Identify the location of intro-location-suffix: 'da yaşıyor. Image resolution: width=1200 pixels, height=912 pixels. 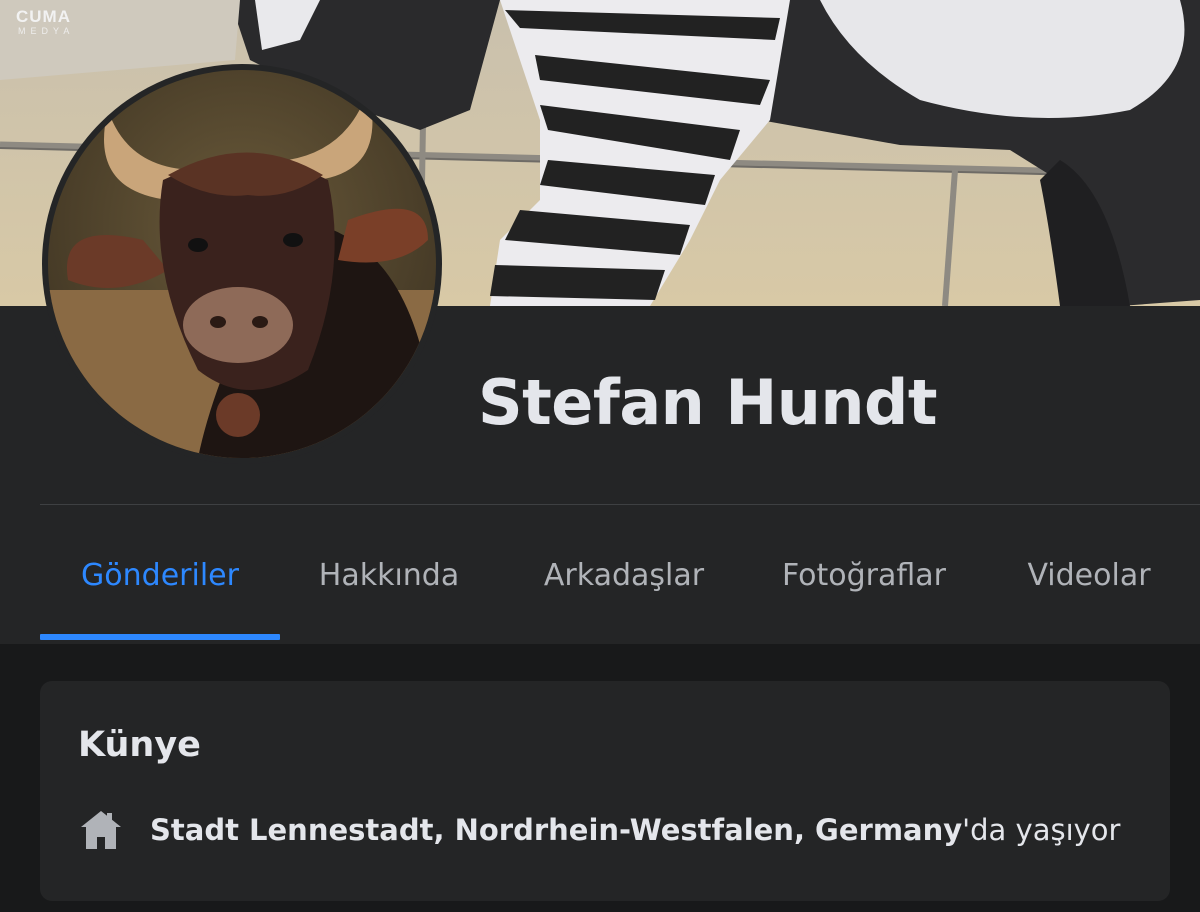
(1041, 830).